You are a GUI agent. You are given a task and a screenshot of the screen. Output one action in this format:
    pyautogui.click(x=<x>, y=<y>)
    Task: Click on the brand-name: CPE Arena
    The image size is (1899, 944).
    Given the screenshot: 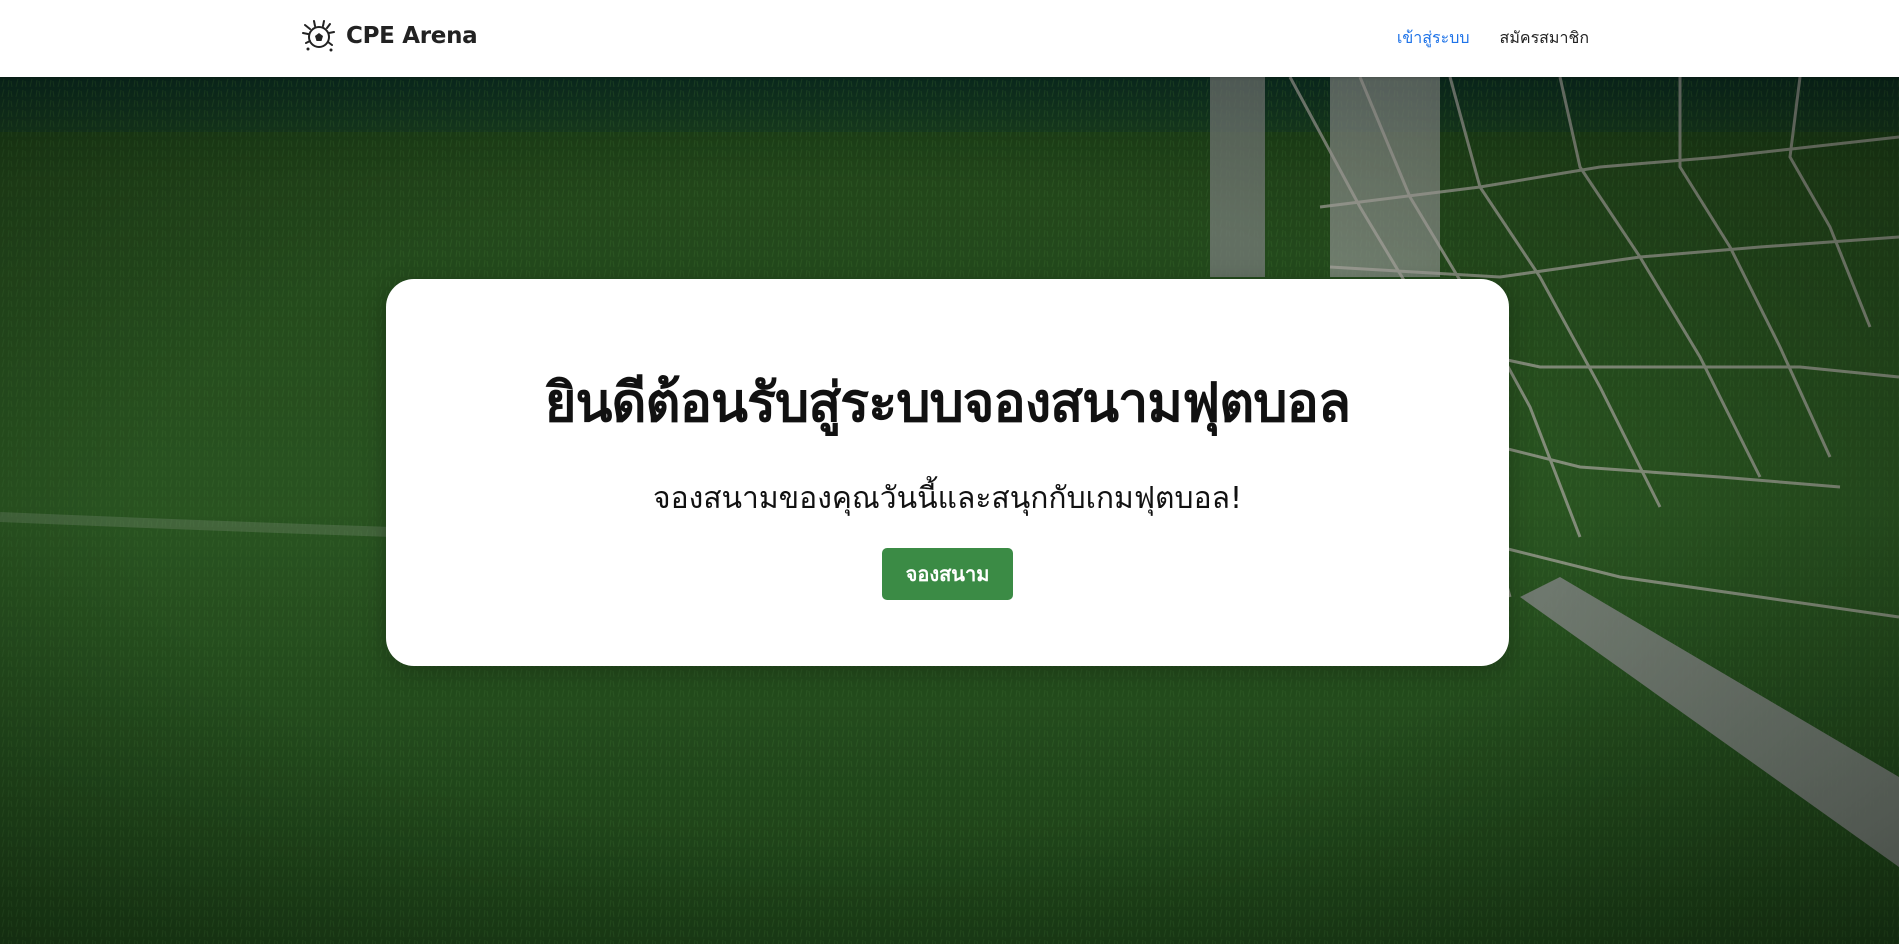 What is the action you would take?
    pyautogui.click(x=412, y=36)
    